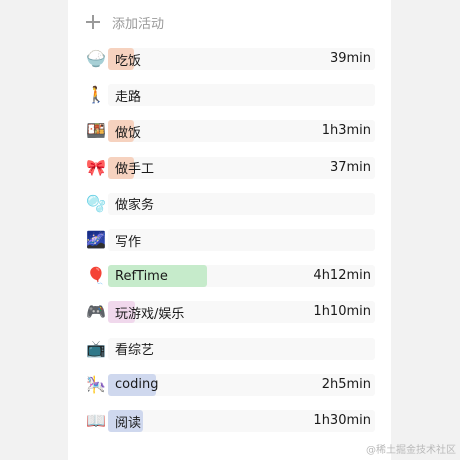  I want to click on plus-icon, so click(93, 22).